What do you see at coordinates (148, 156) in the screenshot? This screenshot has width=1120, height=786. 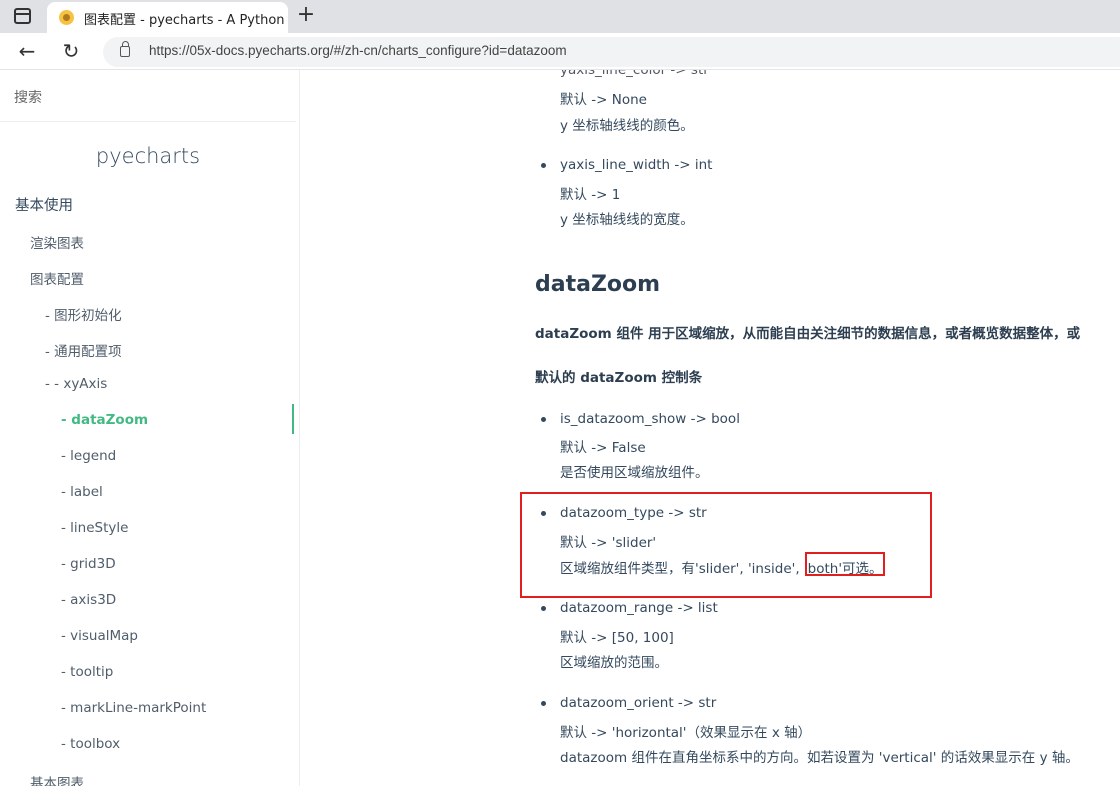 I see `app-name: pyecharts` at bounding box center [148, 156].